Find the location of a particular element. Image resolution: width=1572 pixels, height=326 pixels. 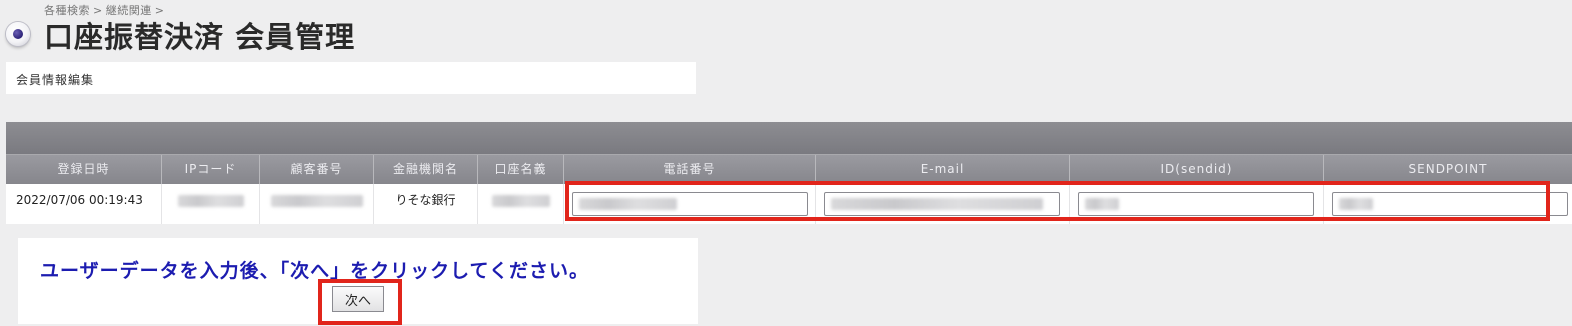

column-header-customer-number: 顧客番号 is located at coordinates (317, 169).